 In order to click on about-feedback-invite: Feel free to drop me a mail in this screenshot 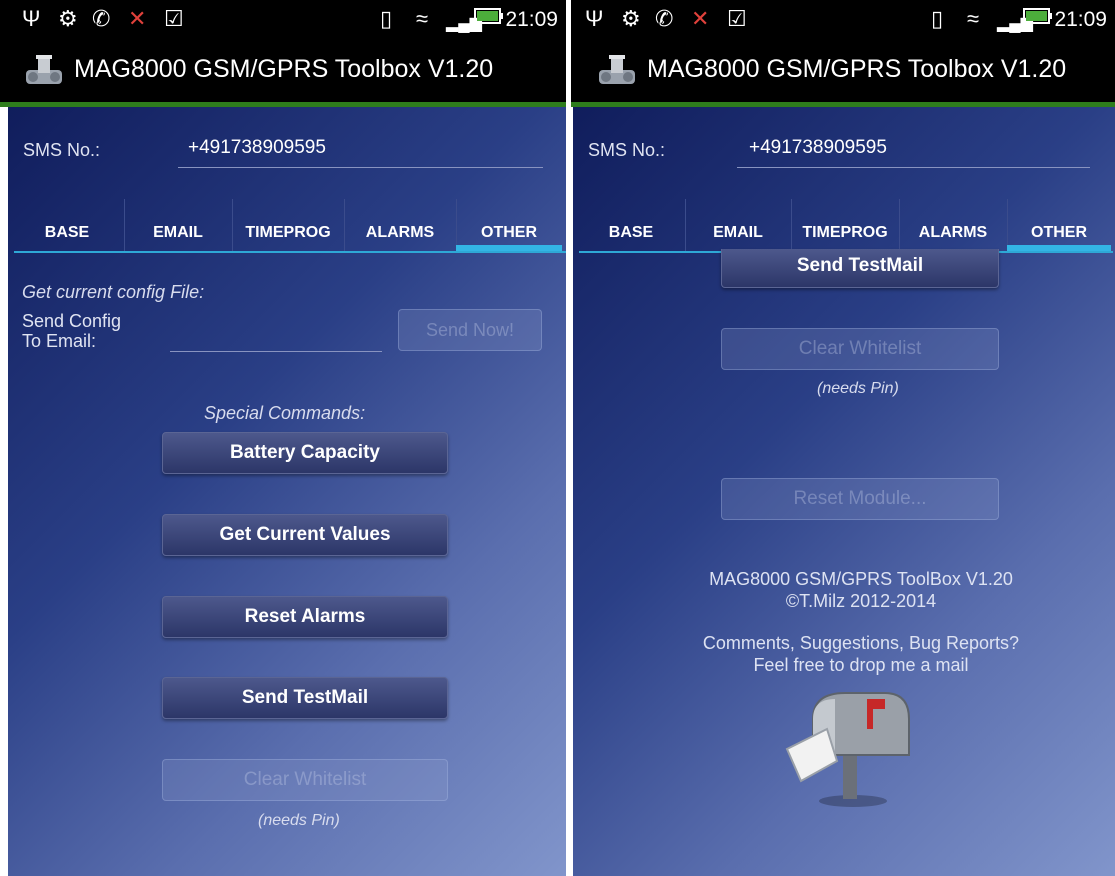, I will do `click(861, 665)`.